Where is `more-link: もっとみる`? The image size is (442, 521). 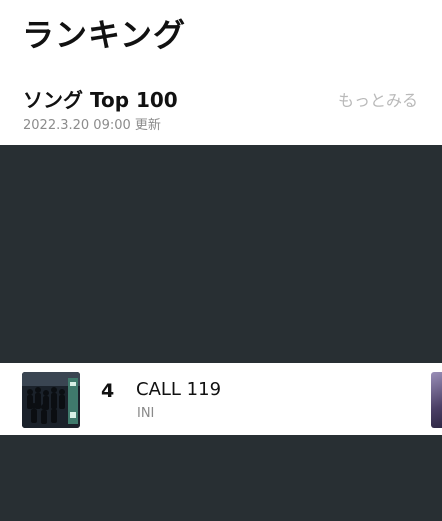
more-link: もっとみる is located at coordinates (378, 99).